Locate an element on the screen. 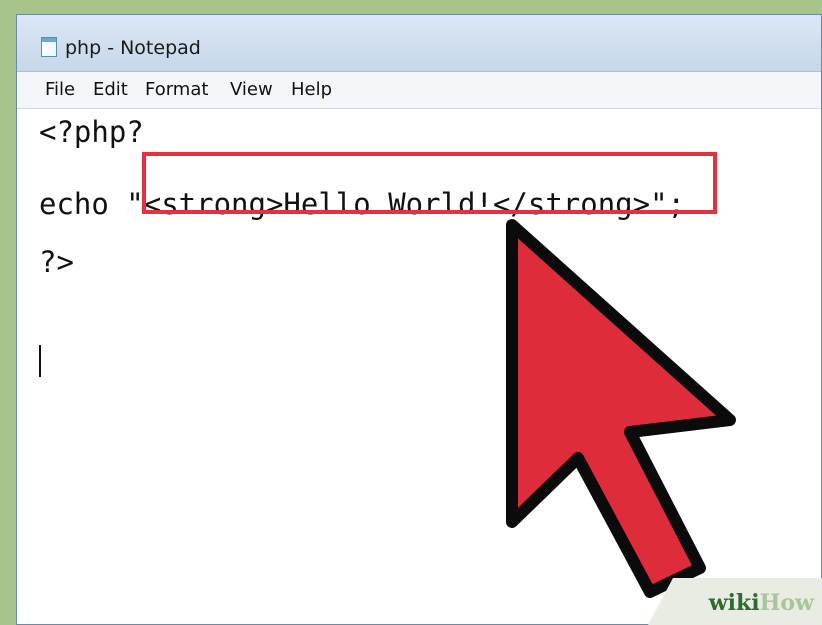 This screenshot has height=625, width=822. code-line-3: ?> is located at coordinates (56, 262).